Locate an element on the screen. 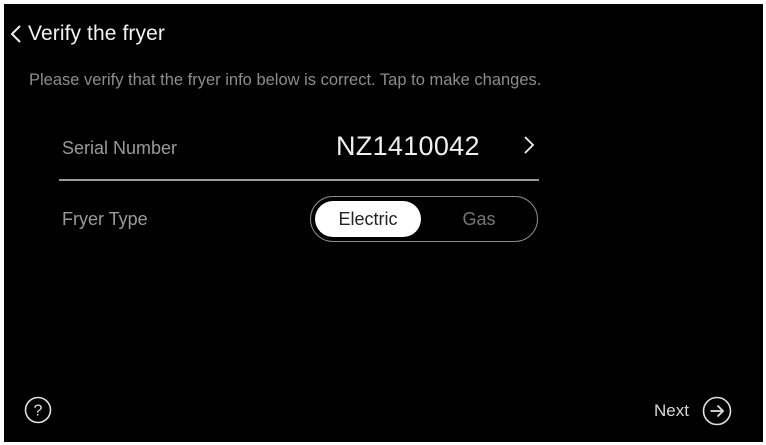 The height and width of the screenshot is (445, 766). serial-number-row: Serial Number NZ1410042 is located at coordinates (299, 152).